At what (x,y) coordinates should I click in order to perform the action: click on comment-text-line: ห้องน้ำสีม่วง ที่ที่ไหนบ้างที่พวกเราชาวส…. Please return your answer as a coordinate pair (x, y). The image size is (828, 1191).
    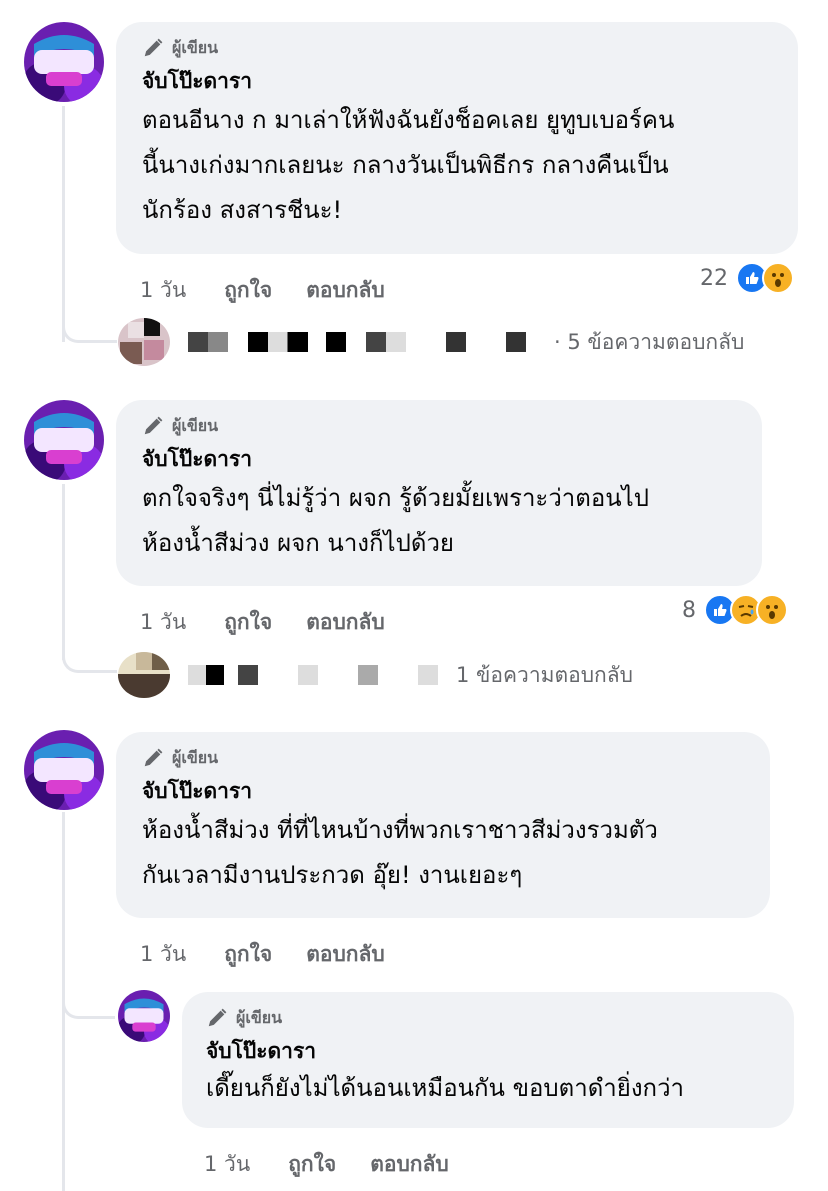
    Looking at the image, I should click on (400, 830).